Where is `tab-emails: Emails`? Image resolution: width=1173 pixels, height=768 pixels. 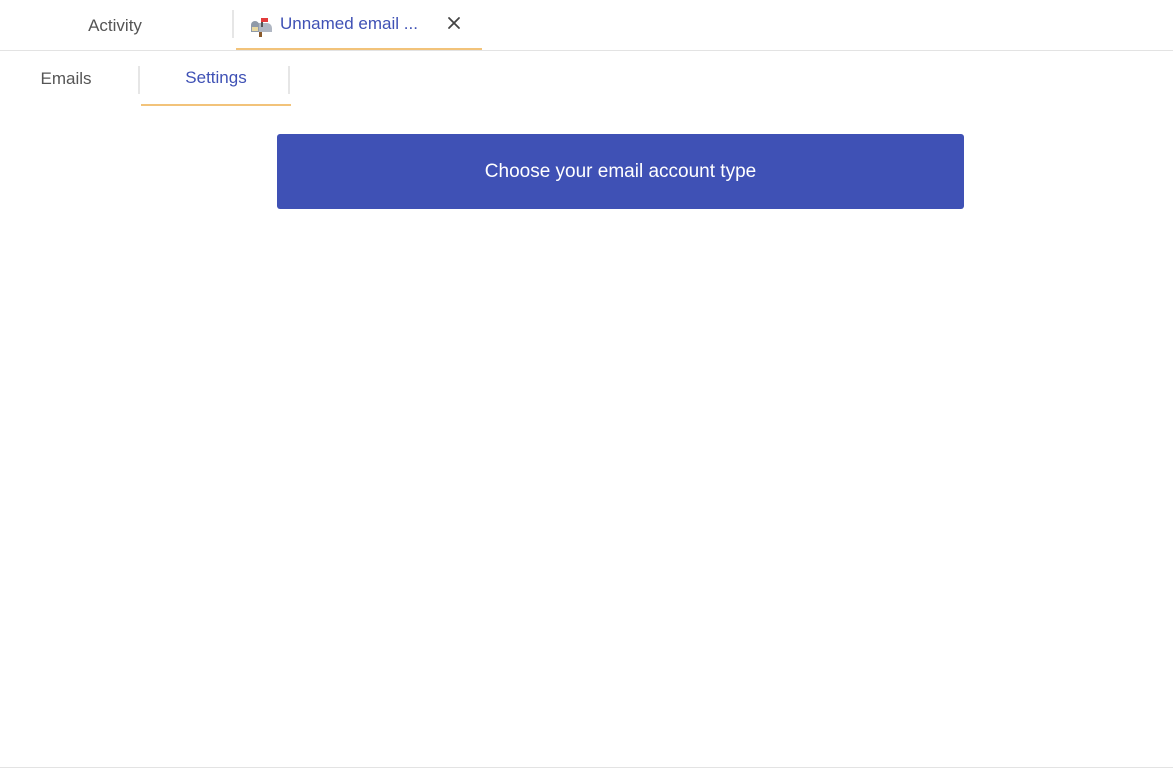
tab-emails: Emails is located at coordinates (66, 79).